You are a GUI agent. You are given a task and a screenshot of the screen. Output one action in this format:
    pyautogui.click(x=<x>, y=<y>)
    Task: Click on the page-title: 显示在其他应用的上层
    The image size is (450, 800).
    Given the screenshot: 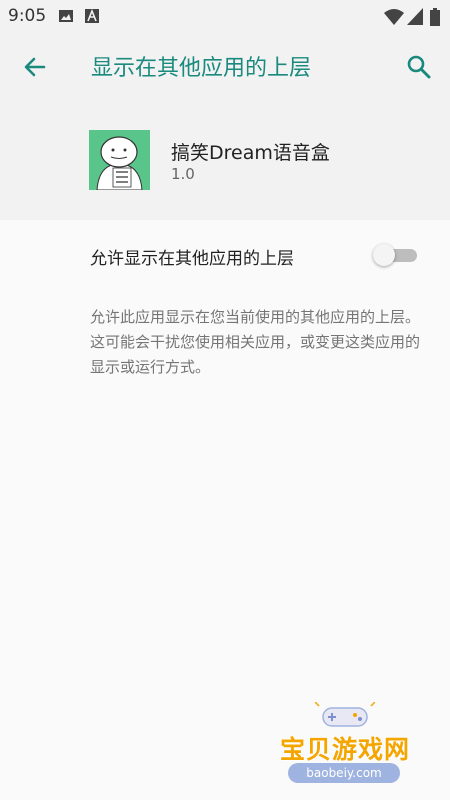 What is the action you would take?
    pyautogui.click(x=201, y=68)
    